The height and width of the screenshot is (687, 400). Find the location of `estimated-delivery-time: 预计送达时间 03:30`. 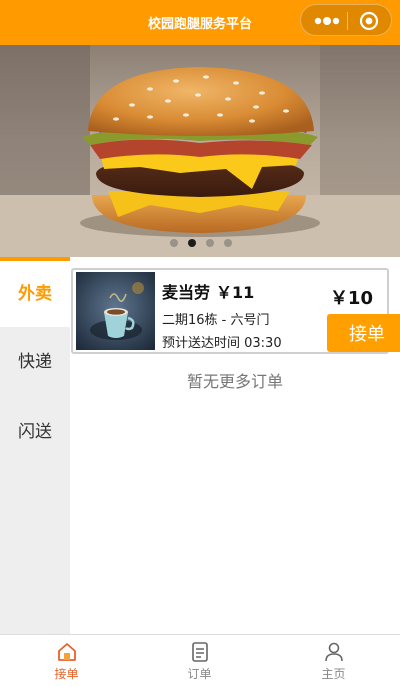

estimated-delivery-time: 预计送达时间 03:30 is located at coordinates (222, 343).